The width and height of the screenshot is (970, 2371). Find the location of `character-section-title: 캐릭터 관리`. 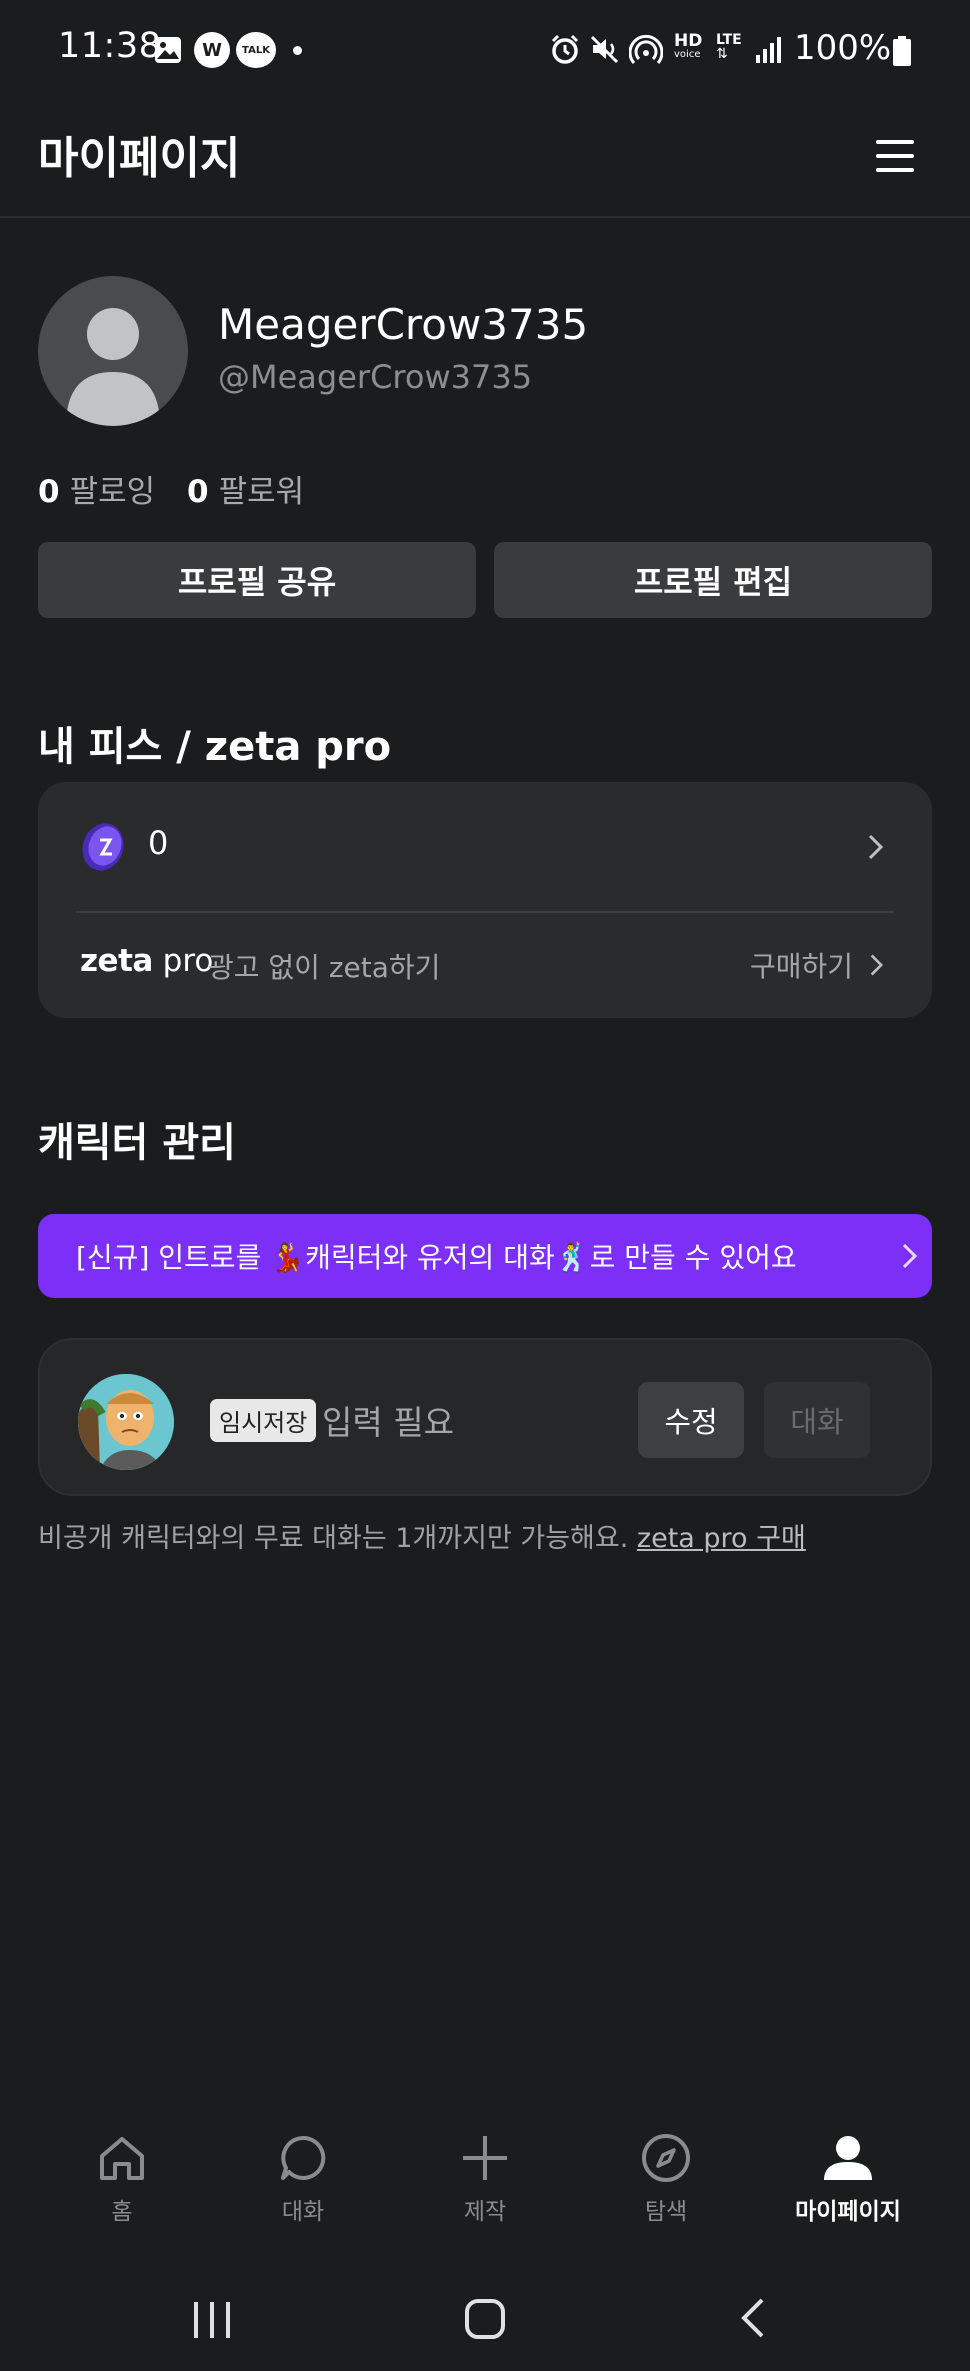

character-section-title: 캐릭터 관리 is located at coordinates (137, 1143).